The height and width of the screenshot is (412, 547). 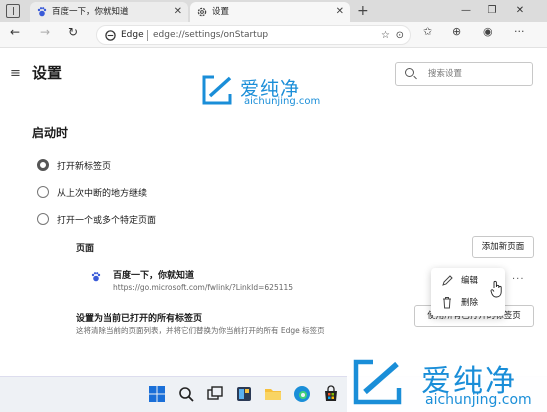 I want to click on windows-start-icon, so click(x=157, y=394).